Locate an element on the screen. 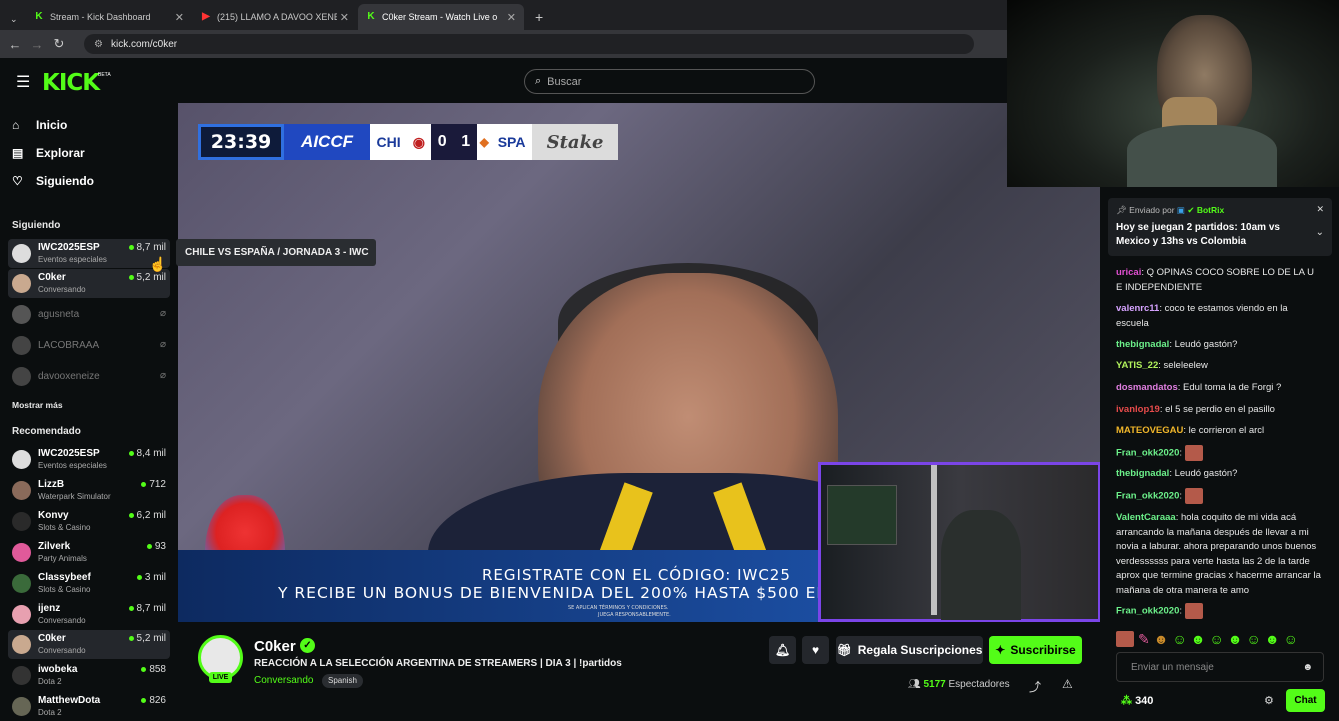 This screenshot has height=721, width=1339. nav-explore: ▤ Explorar is located at coordinates (48, 153).